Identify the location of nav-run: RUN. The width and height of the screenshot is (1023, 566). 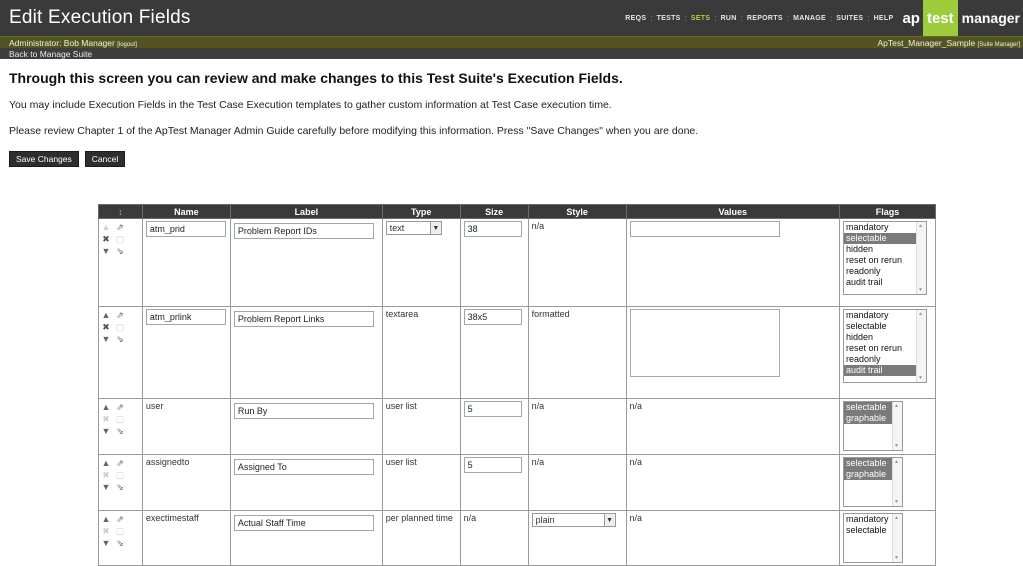
(729, 18).